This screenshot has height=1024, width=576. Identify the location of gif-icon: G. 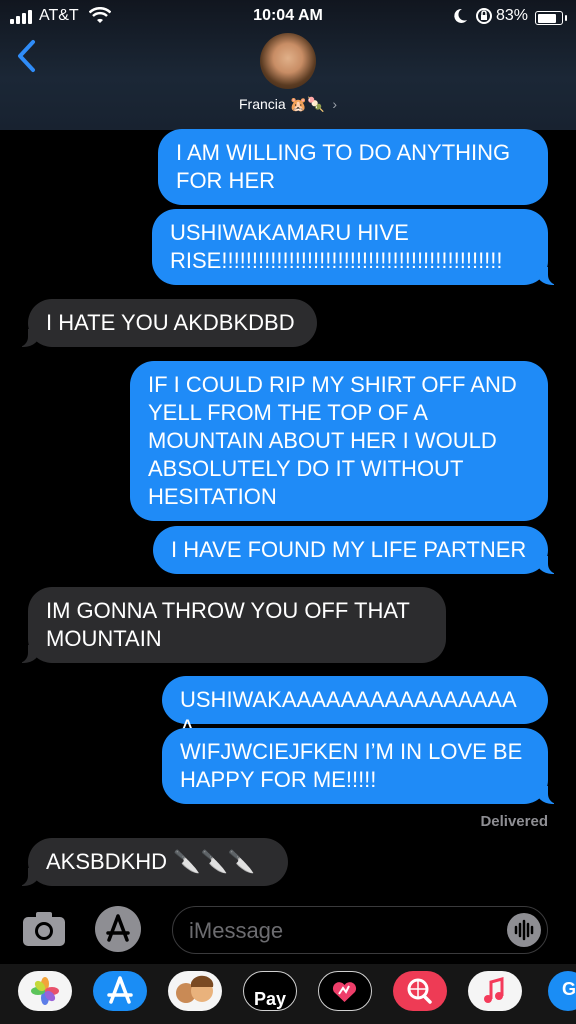
(562, 991).